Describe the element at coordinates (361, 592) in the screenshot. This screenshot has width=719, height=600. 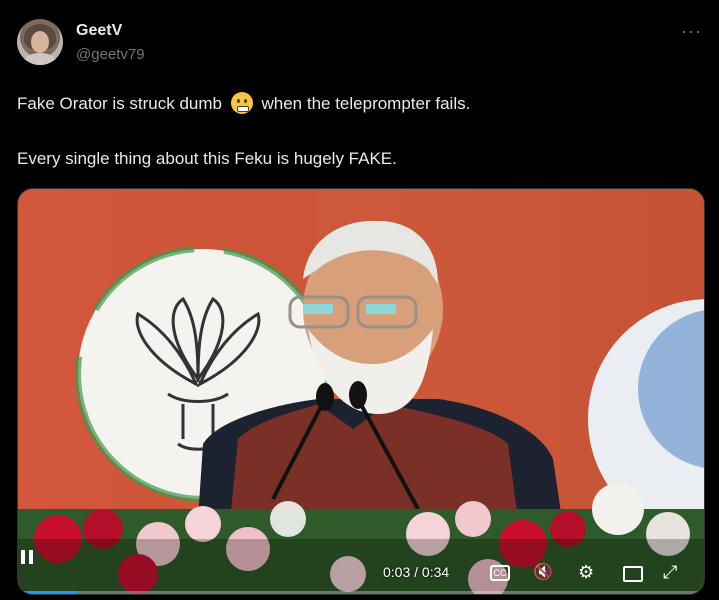
I see `video-progress-bar` at that location.